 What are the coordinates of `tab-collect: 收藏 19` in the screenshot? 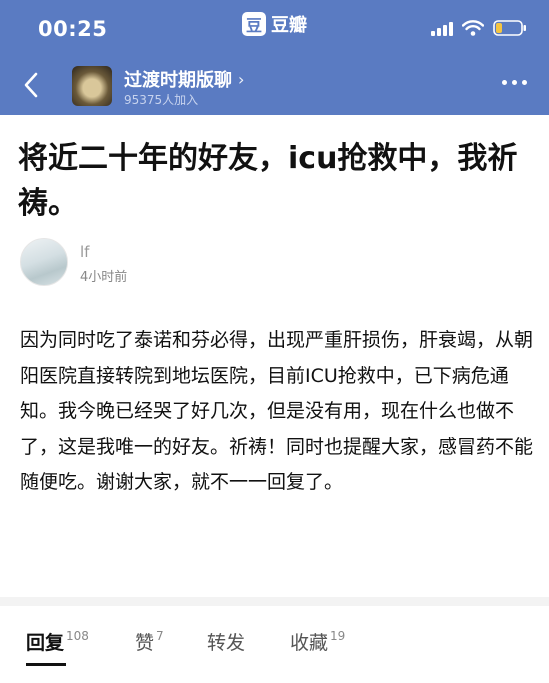 It's located at (317, 641).